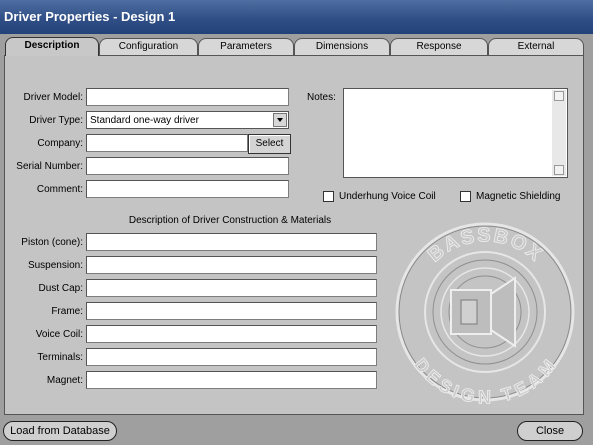 This screenshot has width=593, height=445. Describe the element at coordinates (49, 166) in the screenshot. I see `serial-number-label: Serial Number:` at that location.